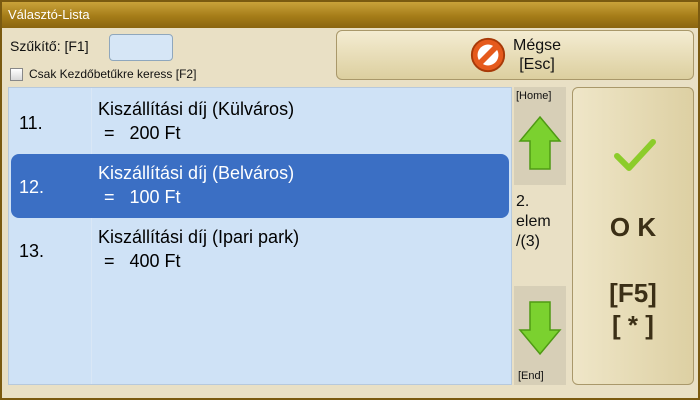  Describe the element at coordinates (199, 237) in the screenshot. I see `item-name: Kiszállítási díj (Ipari park)` at that location.